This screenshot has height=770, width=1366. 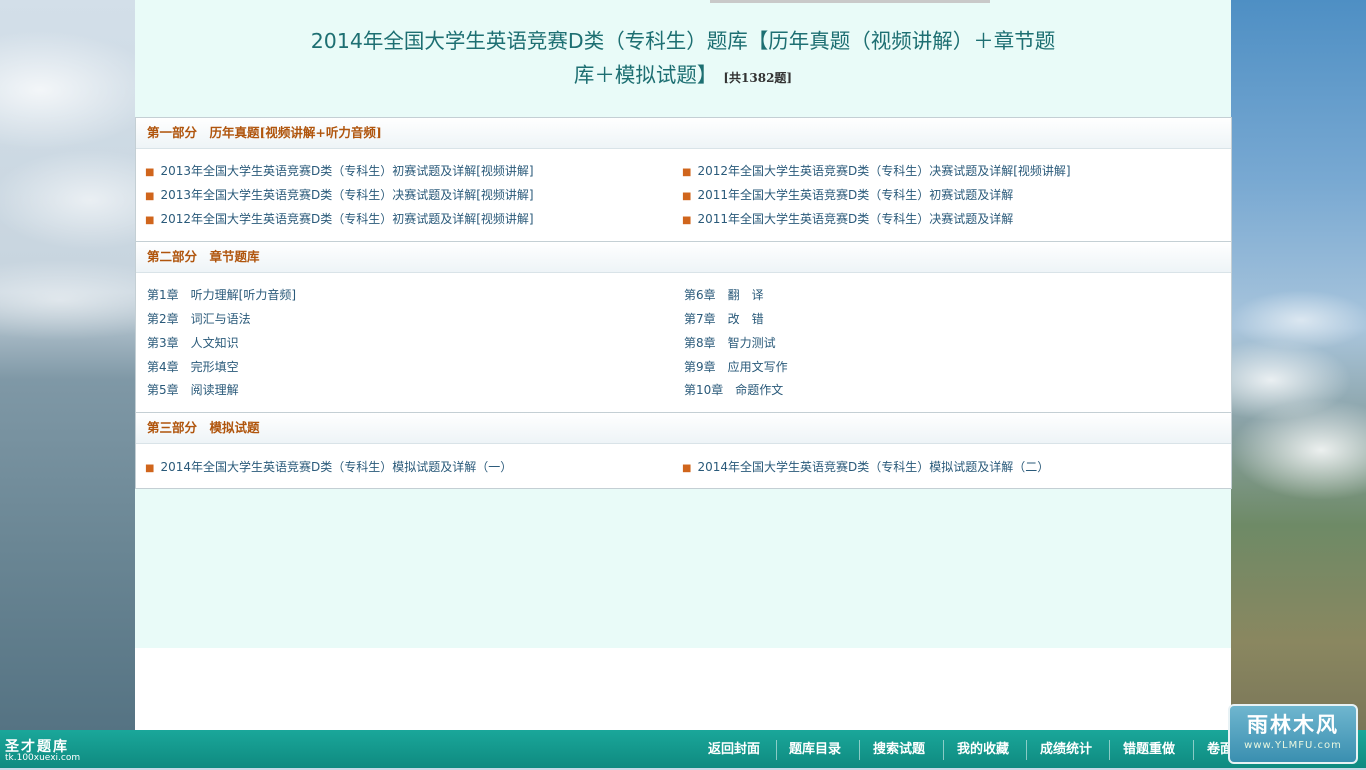 I want to click on list-item: ■ 2014年全国大学生英语竞赛D类（专科生）模拟试题及详解（二）, so click(x=865, y=468).